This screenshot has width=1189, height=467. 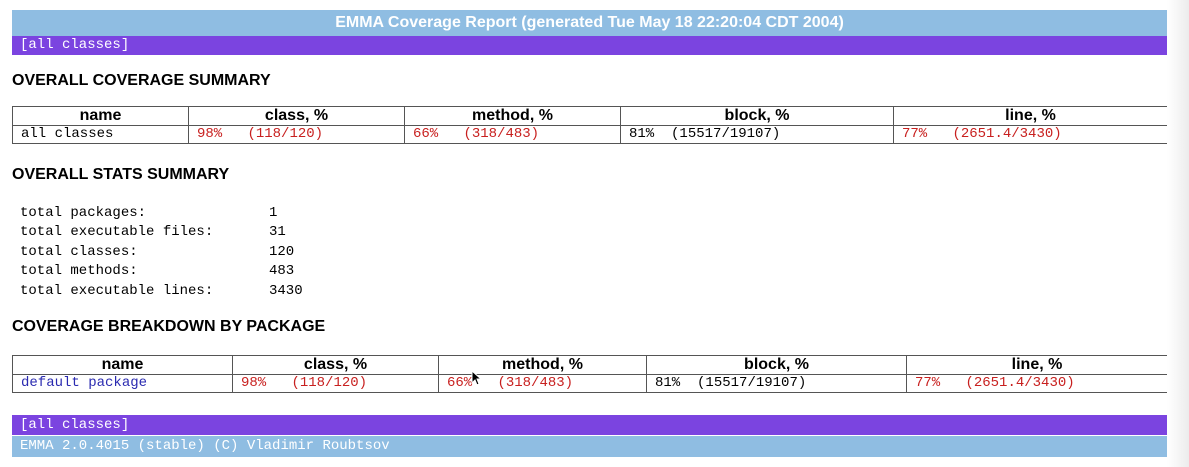 I want to click on all-classes-link-bottom: [all classes], so click(x=74, y=425).